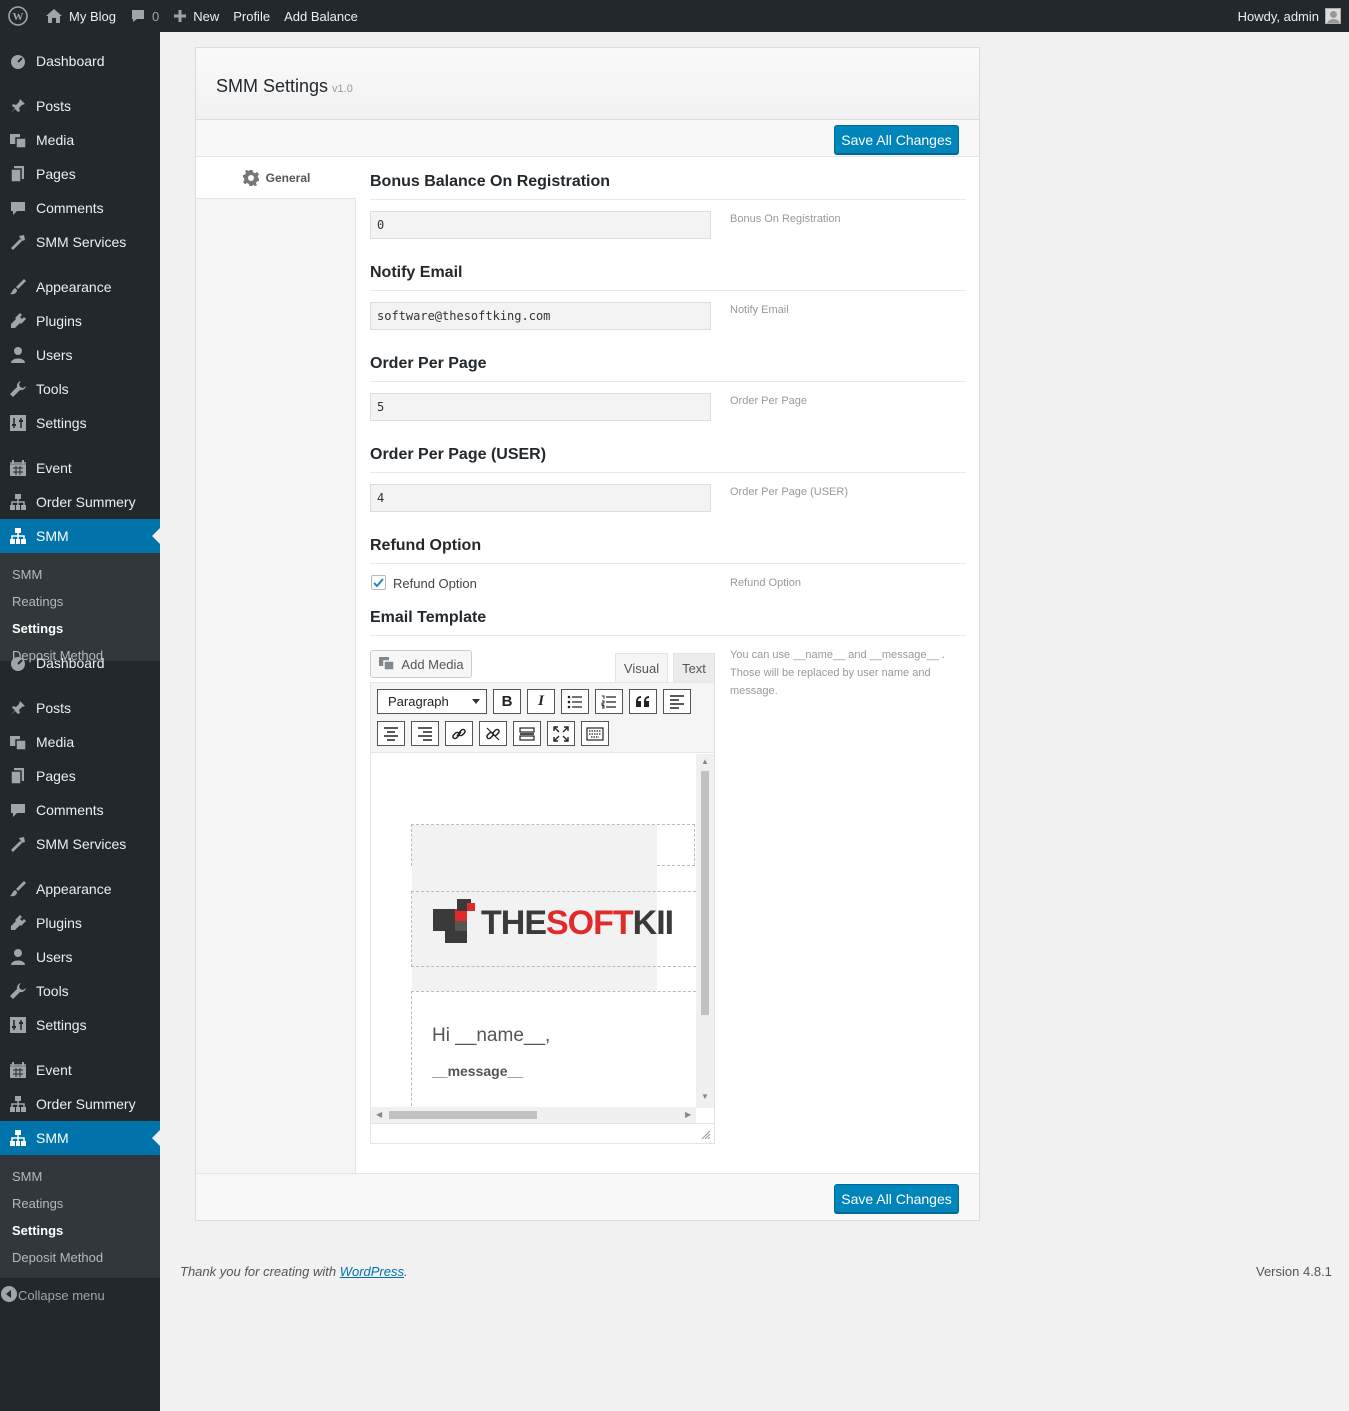  Describe the element at coordinates (61, 1025) in the screenshot. I see `menu-label: Settings` at that location.